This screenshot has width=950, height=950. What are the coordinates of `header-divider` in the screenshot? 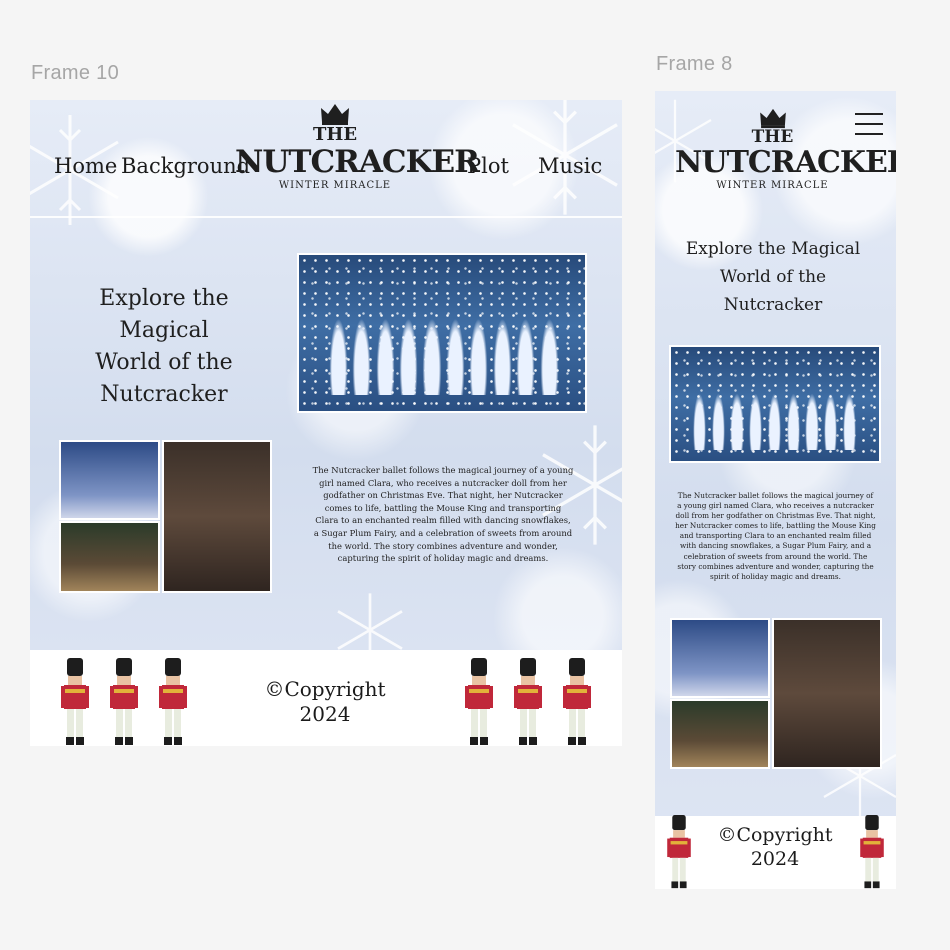 It's located at (326, 217).